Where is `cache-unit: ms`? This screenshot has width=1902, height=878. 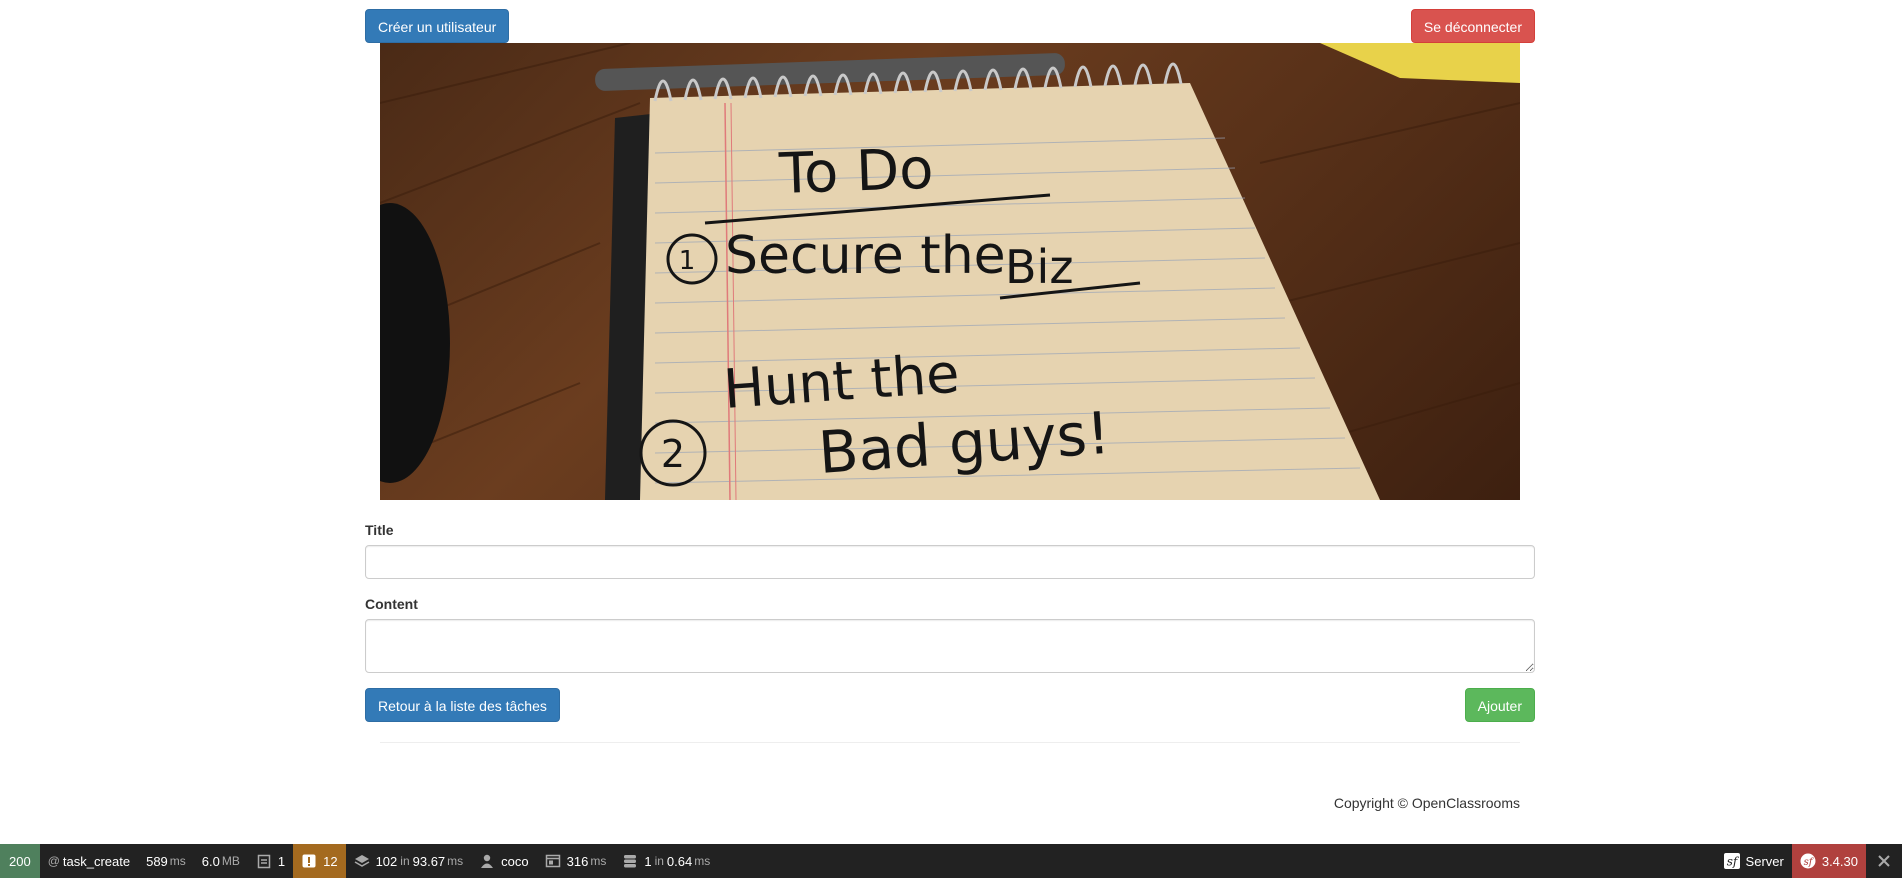
cache-unit: ms is located at coordinates (455, 861).